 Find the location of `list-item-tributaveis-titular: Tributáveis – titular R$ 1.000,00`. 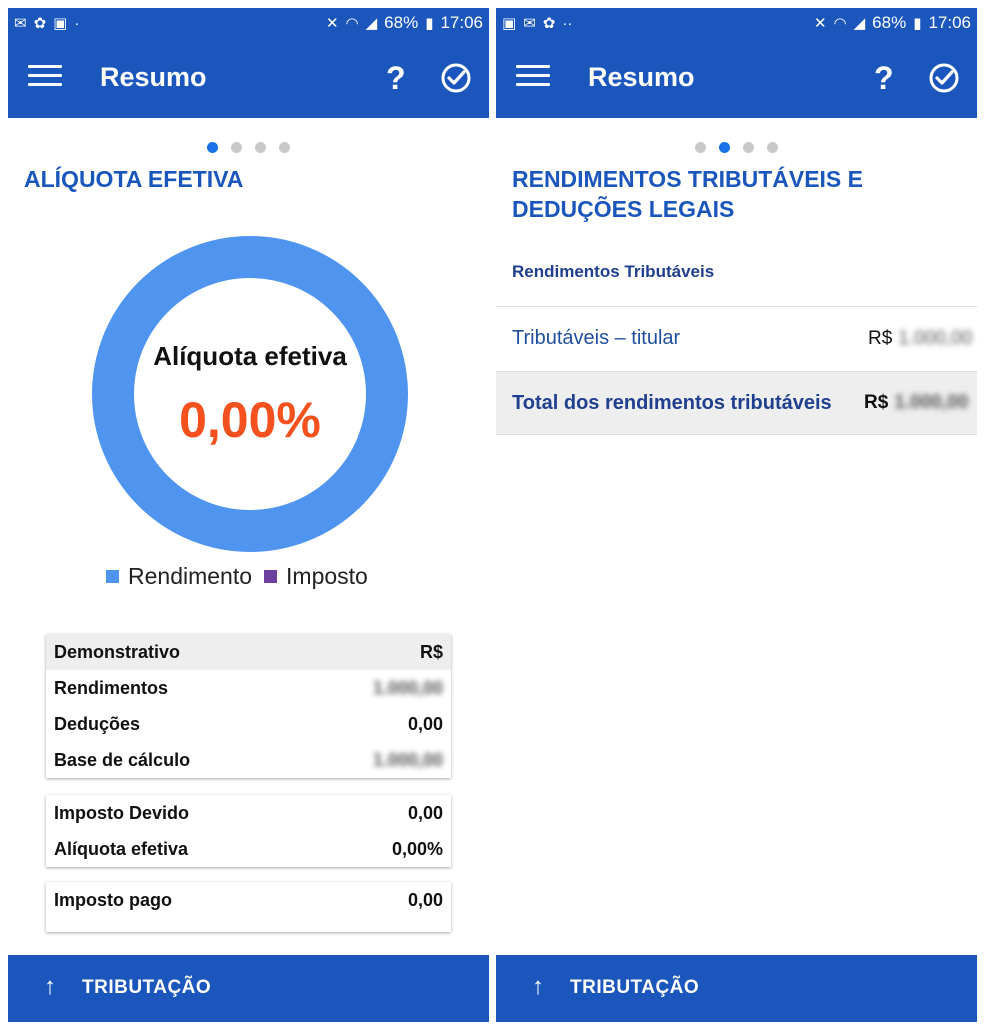

list-item-tributaveis-titular: Tributáveis – titular R$ 1.000,00 is located at coordinates (736, 338).